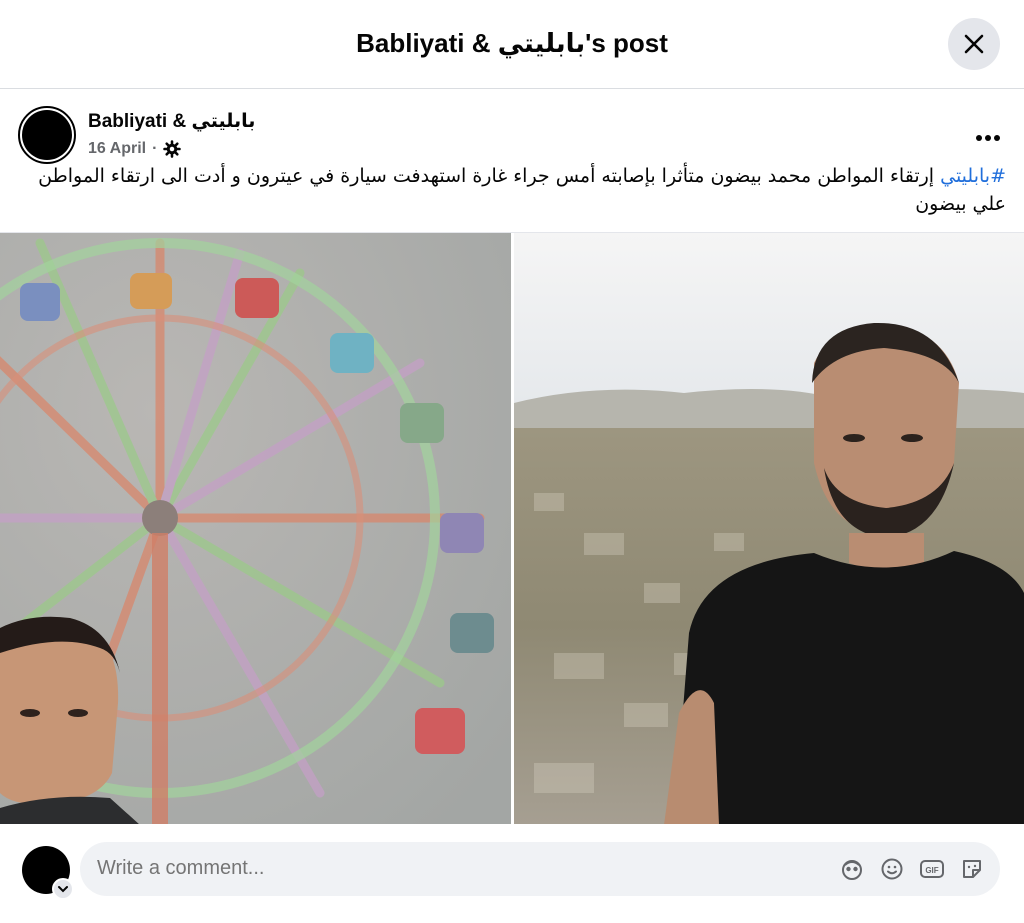  I want to click on emoji-icon, so click(892, 869).